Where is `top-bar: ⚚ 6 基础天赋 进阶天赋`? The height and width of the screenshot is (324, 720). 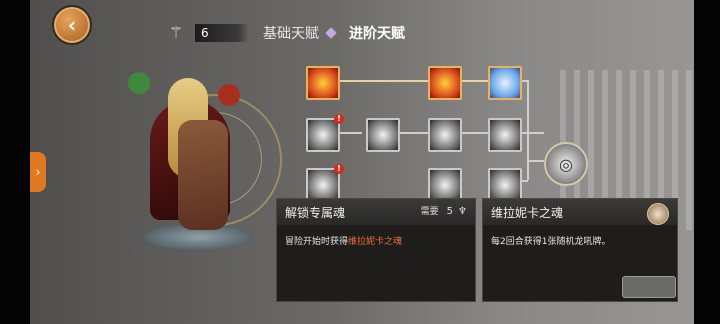 top-bar: ⚚ 6 基础天赋 进阶天赋 is located at coordinates (285, 33).